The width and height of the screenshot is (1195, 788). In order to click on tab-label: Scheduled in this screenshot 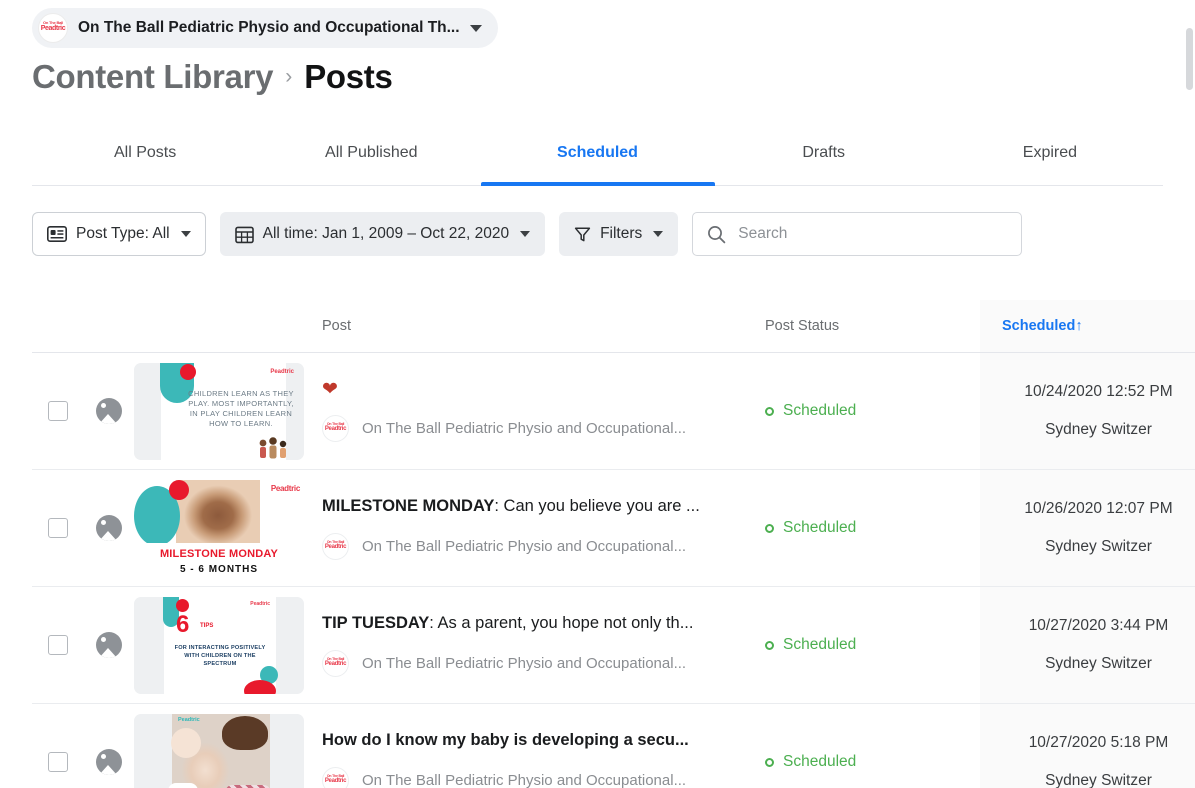, I will do `click(597, 152)`.